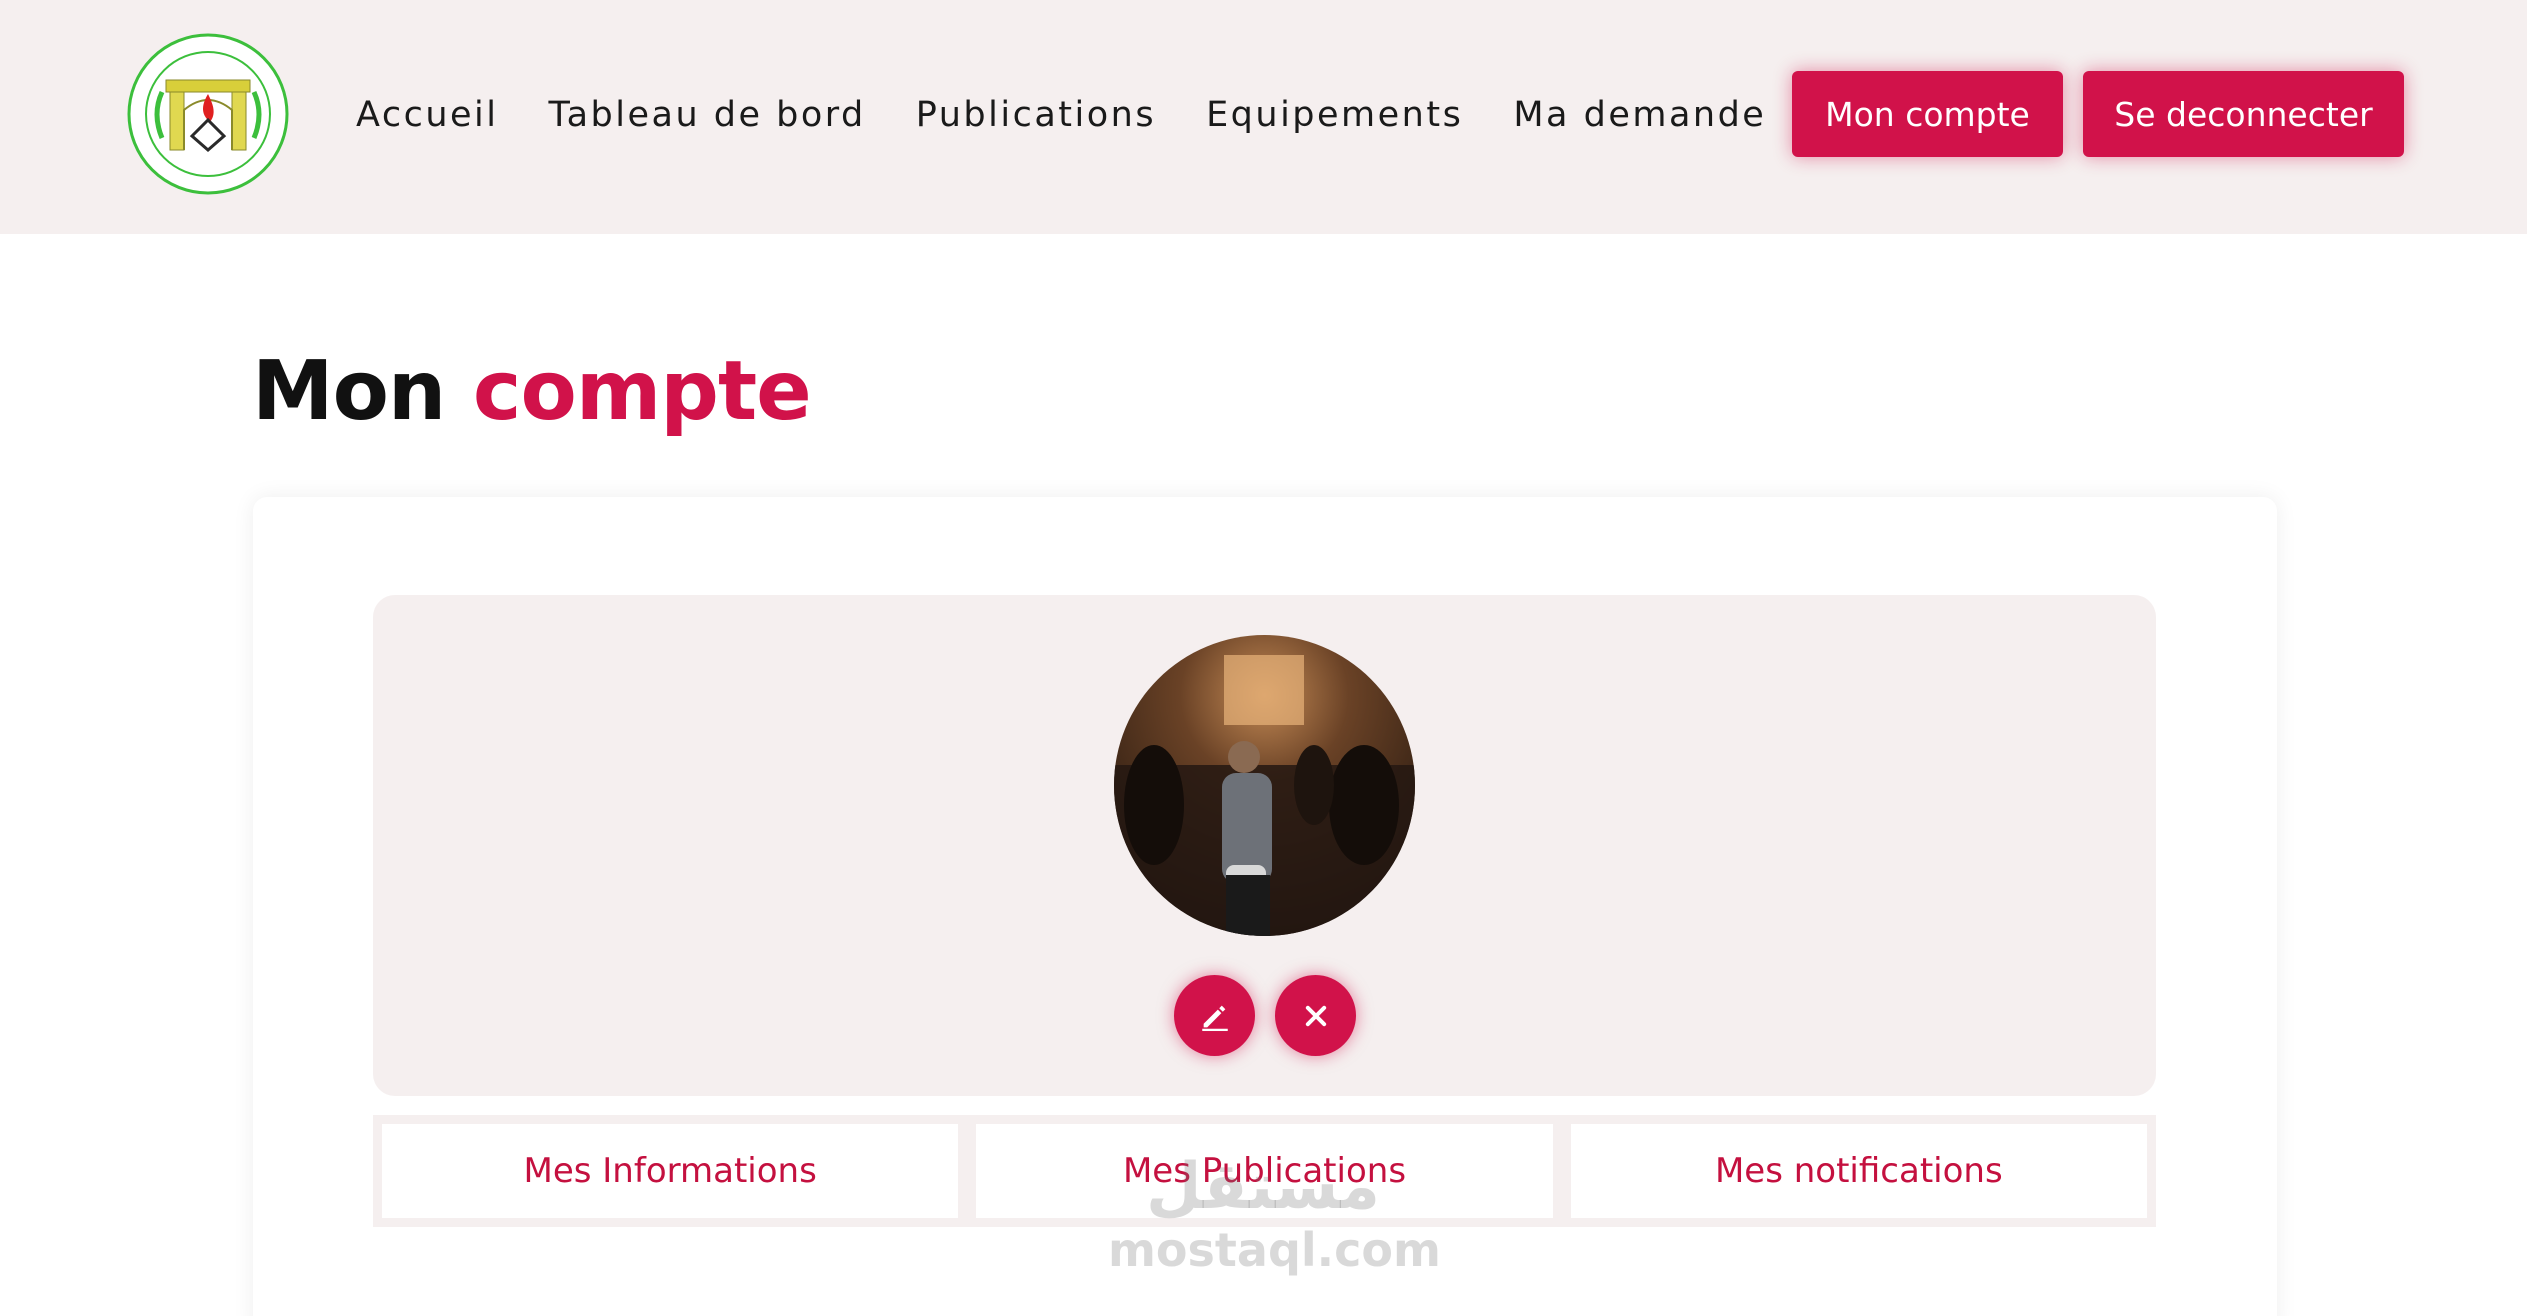 The image size is (2527, 1316). I want to click on close-icon, so click(1315, 1015).